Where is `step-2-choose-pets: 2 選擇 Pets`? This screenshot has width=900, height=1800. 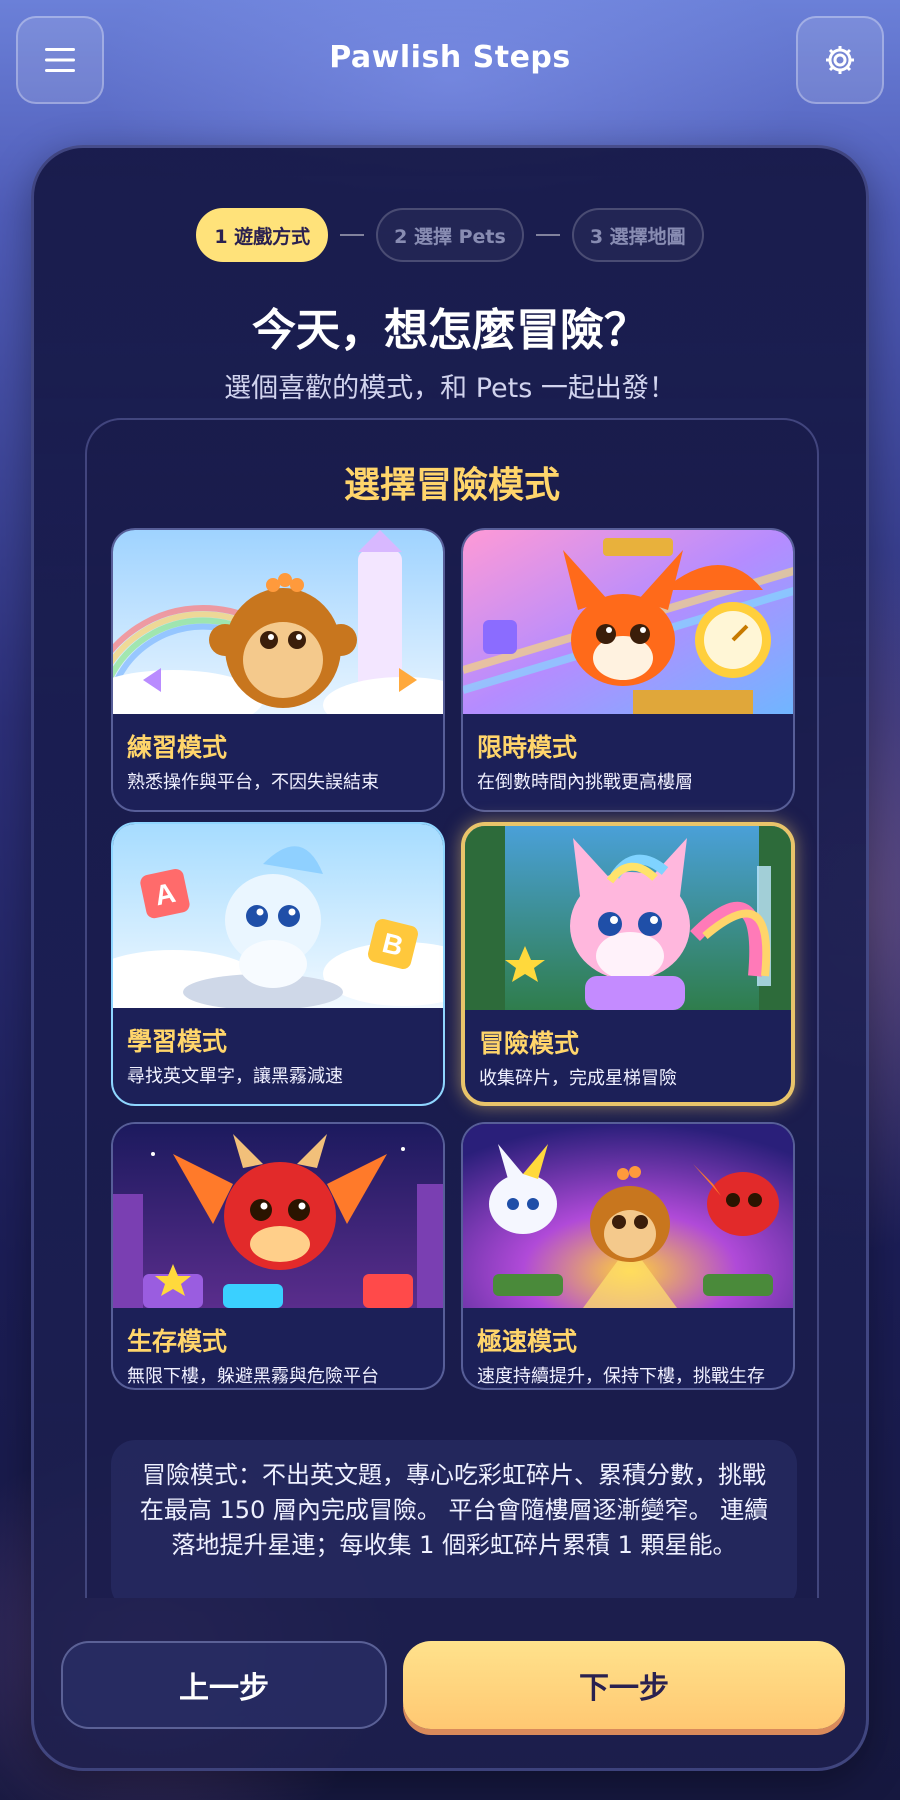 step-2-choose-pets: 2 選擇 Pets is located at coordinates (450, 235).